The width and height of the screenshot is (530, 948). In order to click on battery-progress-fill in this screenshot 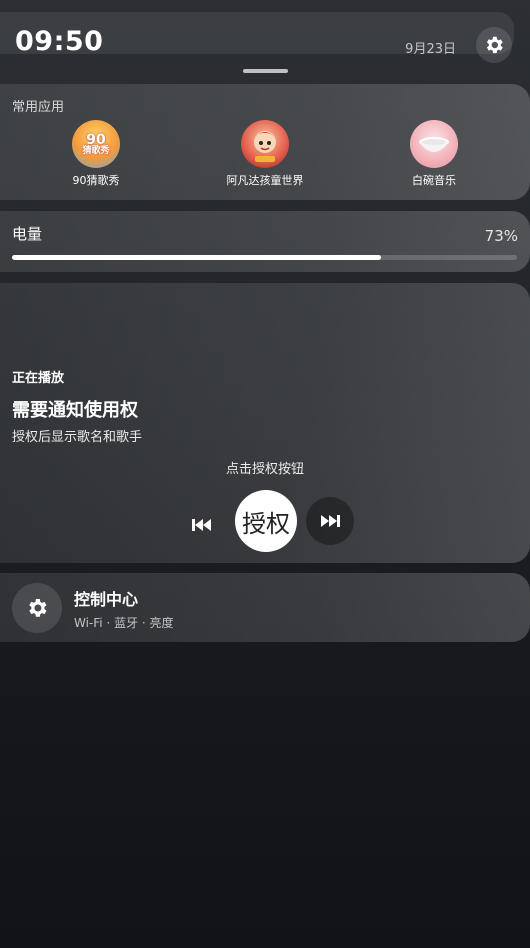, I will do `click(196, 257)`.